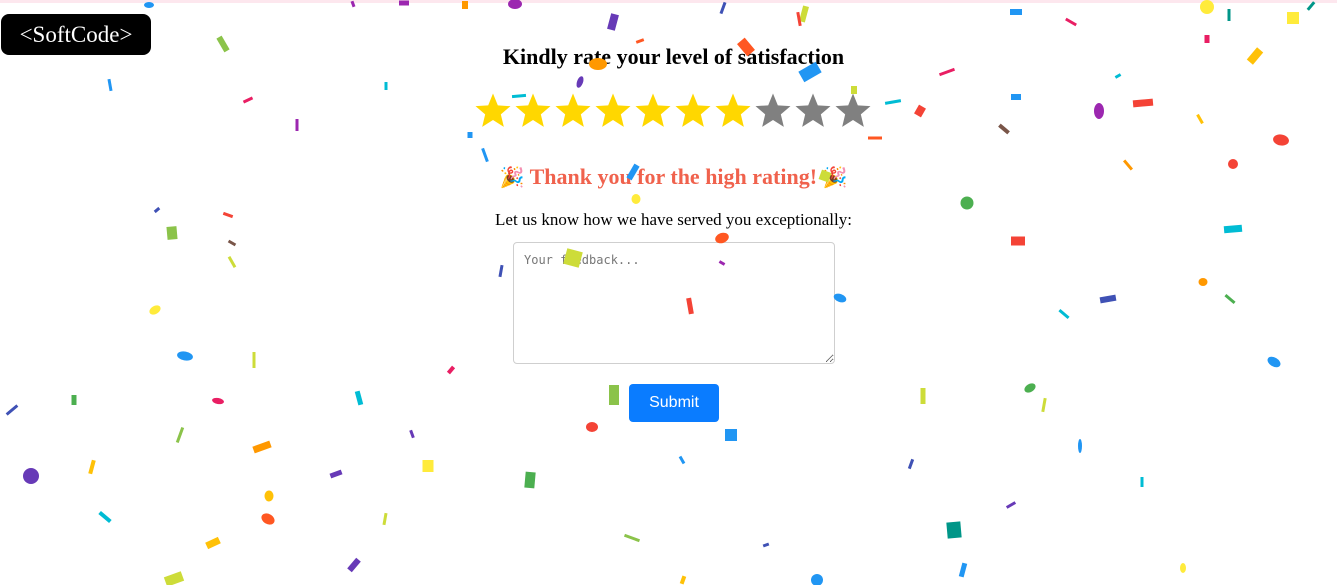 This screenshot has width=1337, height=585. Describe the element at coordinates (673, 56) in the screenshot. I see `page-title: Kindly rate your level of satisfaction` at that location.